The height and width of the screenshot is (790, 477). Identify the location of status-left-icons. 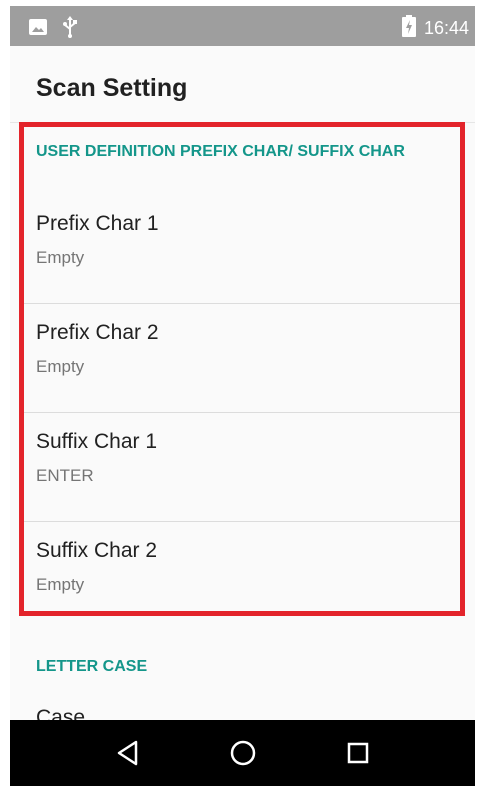
(53, 29).